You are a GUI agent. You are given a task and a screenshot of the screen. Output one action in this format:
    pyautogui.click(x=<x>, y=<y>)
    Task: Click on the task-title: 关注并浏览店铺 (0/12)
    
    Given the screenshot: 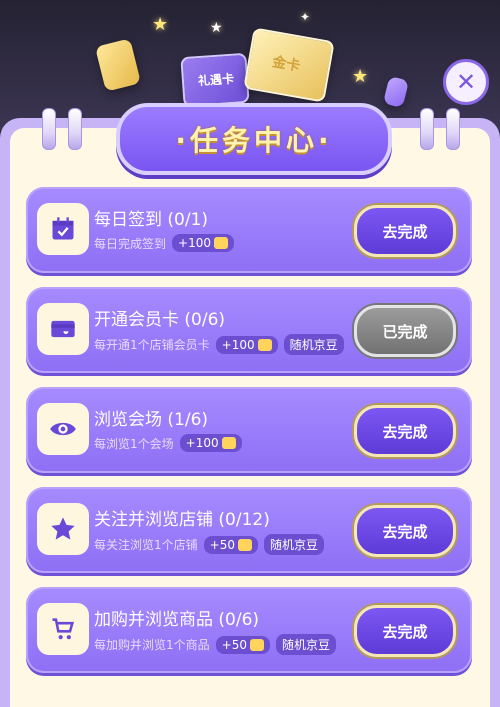 What is the action you would take?
    pyautogui.click(x=182, y=520)
    